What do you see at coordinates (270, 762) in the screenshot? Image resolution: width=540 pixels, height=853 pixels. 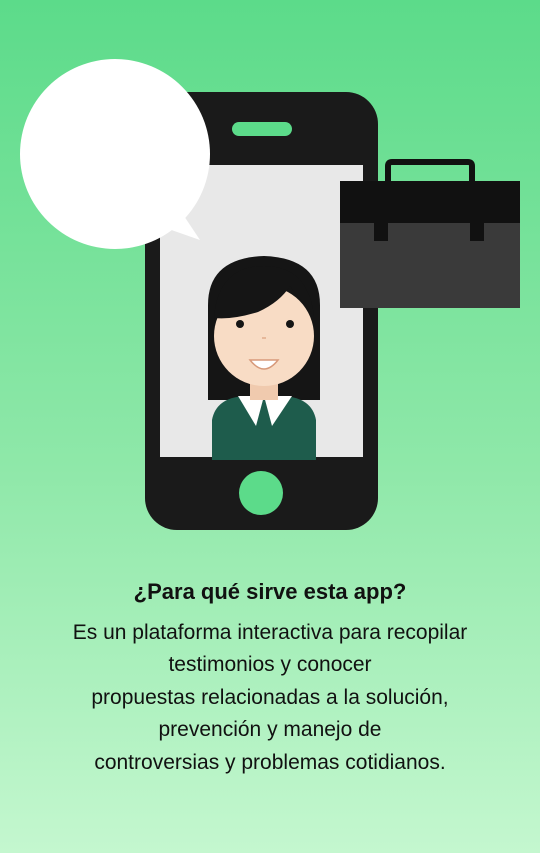 I see `description-line: controversias y problemas cotidianos.` at bounding box center [270, 762].